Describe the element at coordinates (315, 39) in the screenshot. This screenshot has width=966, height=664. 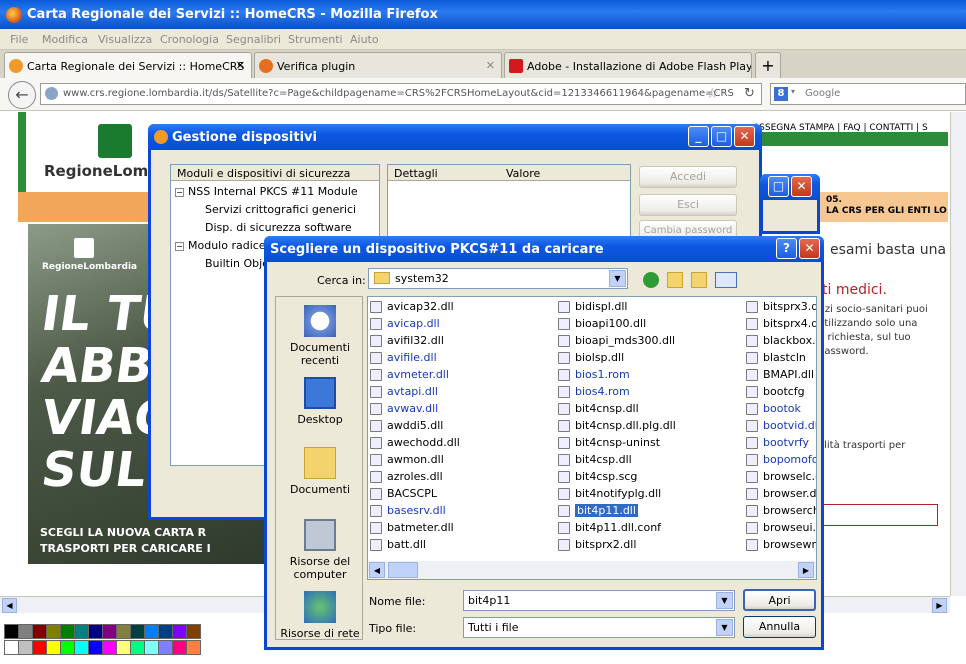
I see `menu-strumenti: Strumenti` at that location.